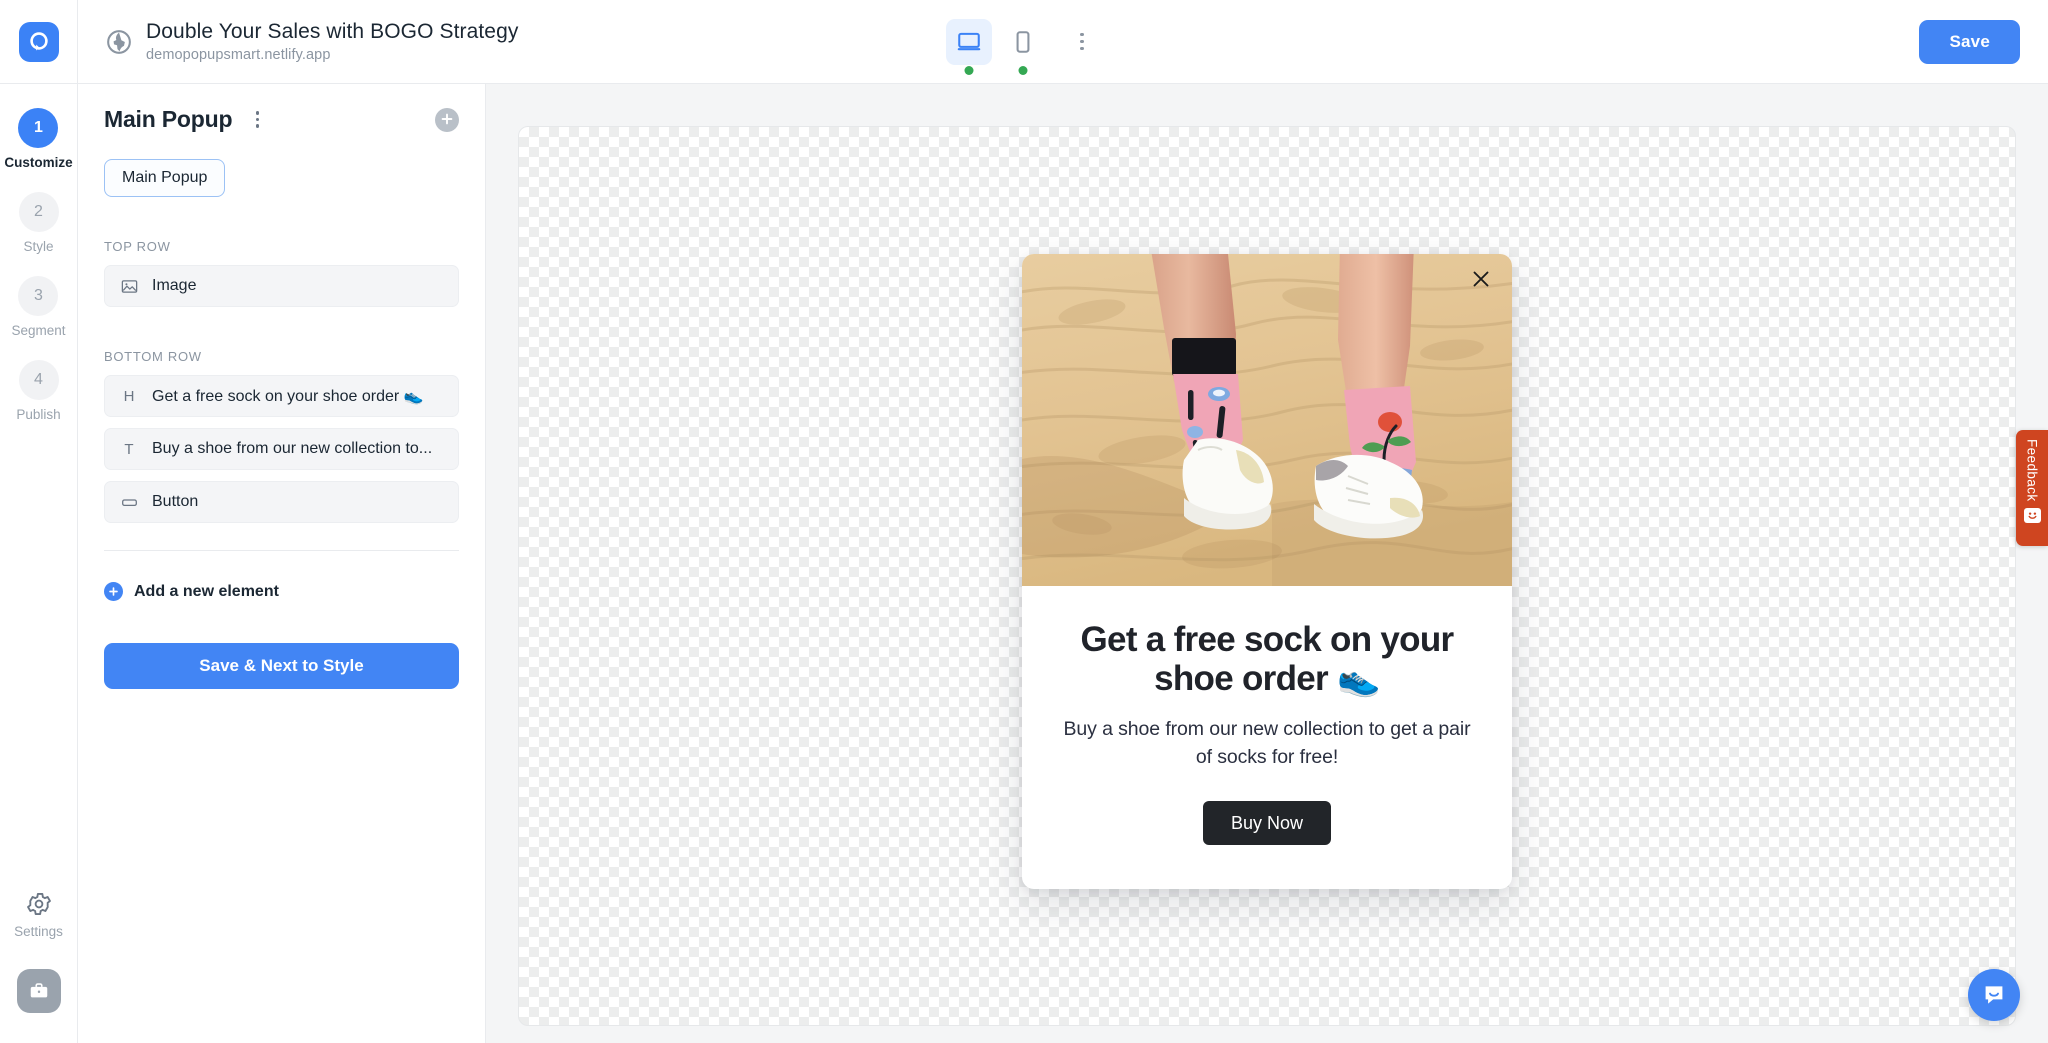  What do you see at coordinates (281, 119) in the screenshot?
I see `panel-header: Main Popup` at bounding box center [281, 119].